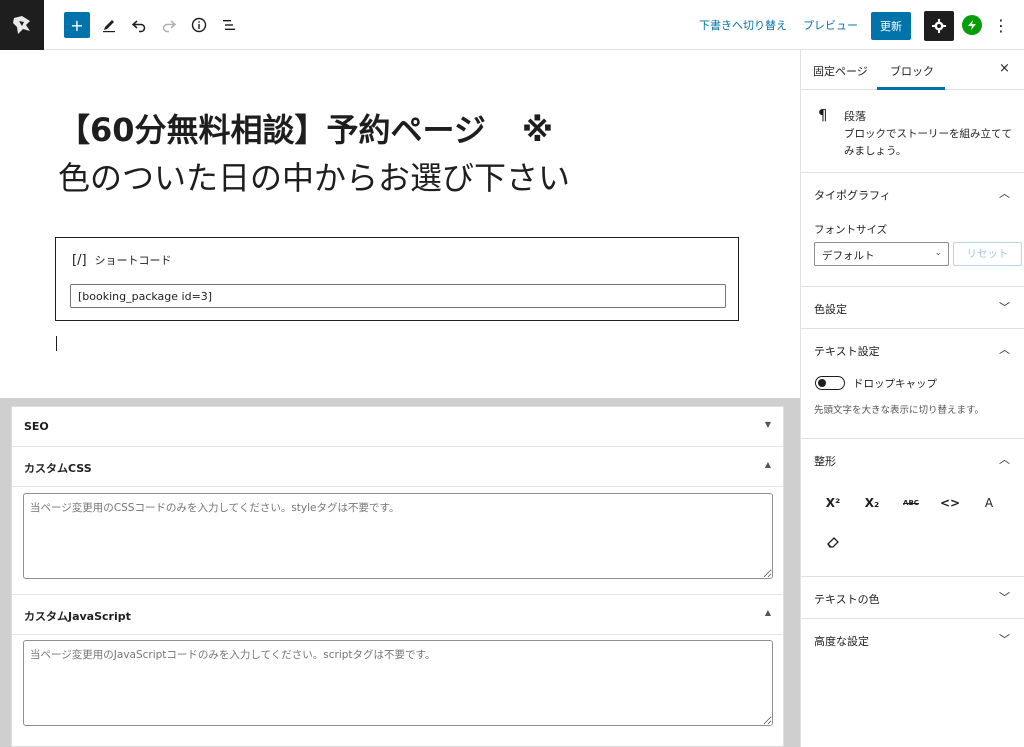 Image resolution: width=1024 pixels, height=747 pixels. What do you see at coordinates (830, 383) in the screenshot?
I see `drop-cap-toggle` at bounding box center [830, 383].